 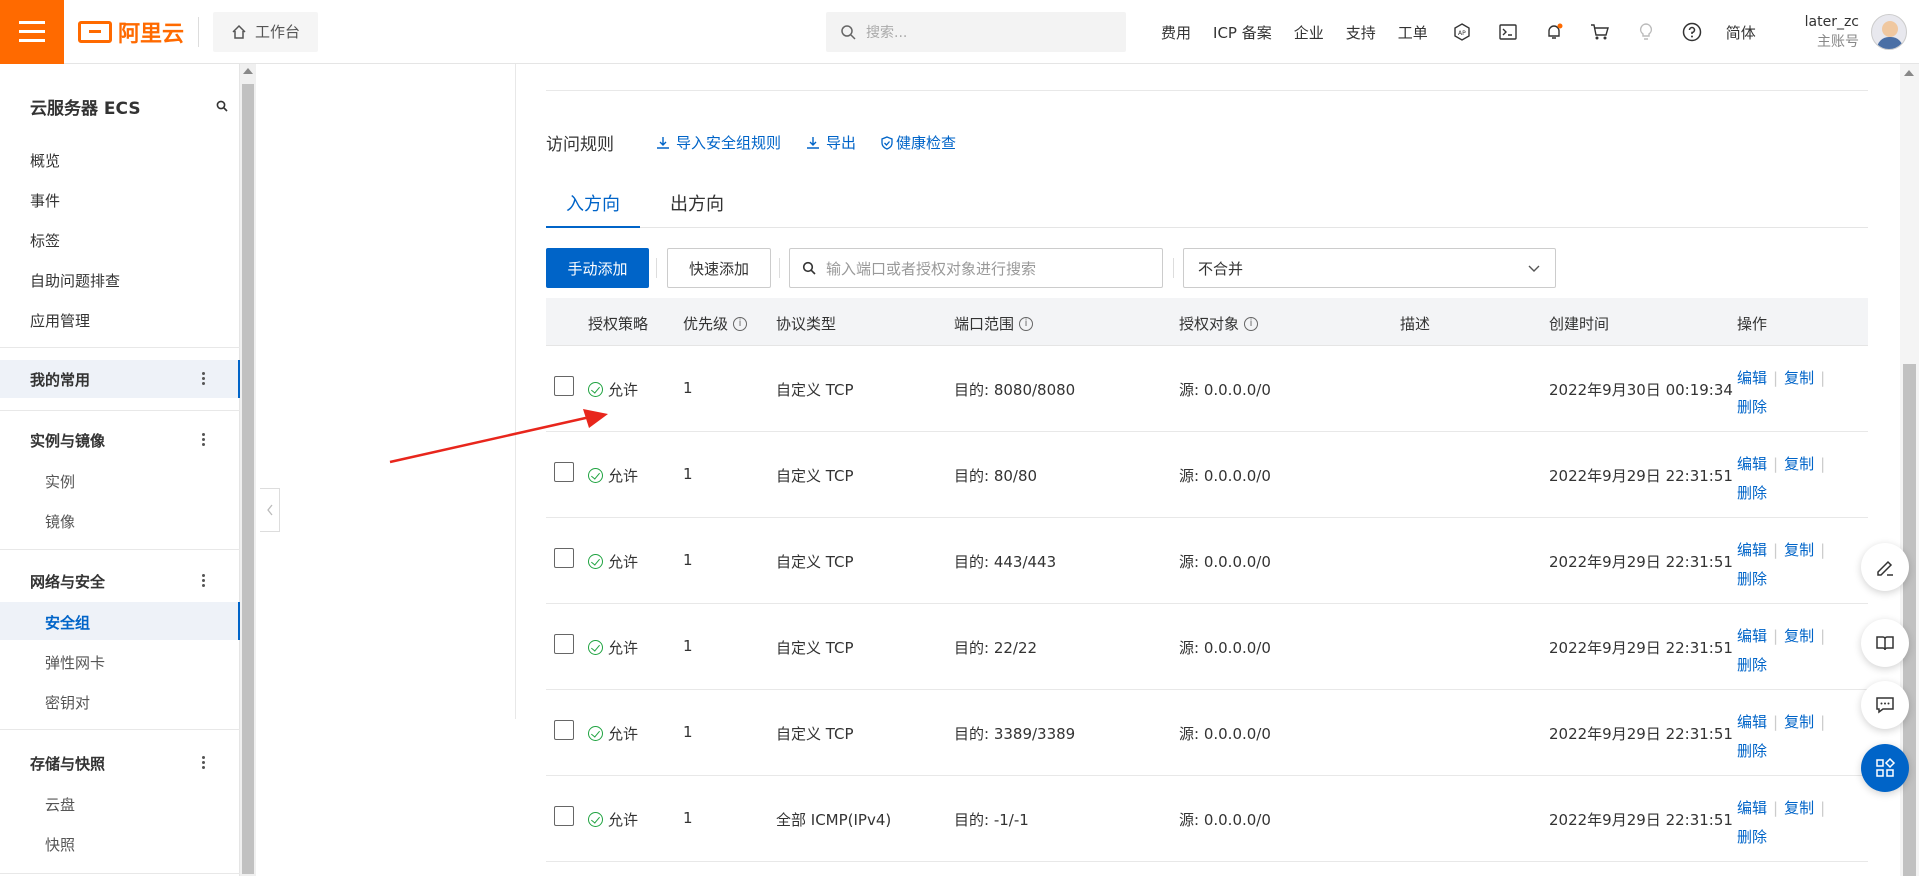 What do you see at coordinates (1885, 705) in the screenshot?
I see `chat-button` at bounding box center [1885, 705].